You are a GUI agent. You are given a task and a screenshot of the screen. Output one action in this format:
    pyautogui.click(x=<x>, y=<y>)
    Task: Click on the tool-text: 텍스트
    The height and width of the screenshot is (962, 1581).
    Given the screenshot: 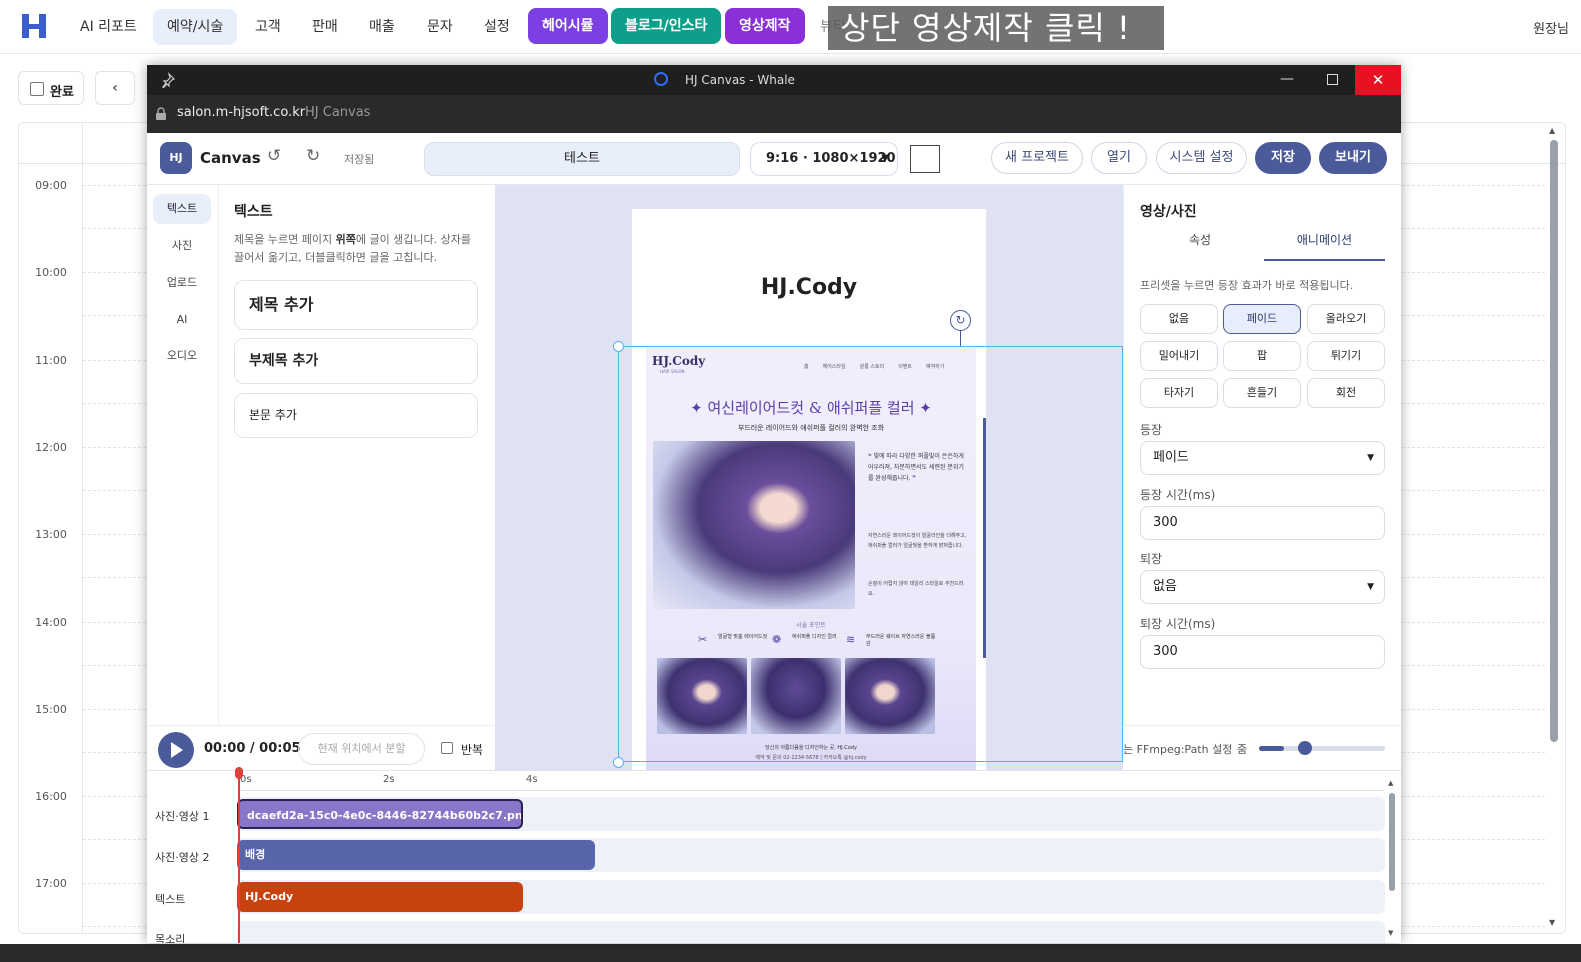 What is the action you would take?
    pyautogui.click(x=182, y=209)
    